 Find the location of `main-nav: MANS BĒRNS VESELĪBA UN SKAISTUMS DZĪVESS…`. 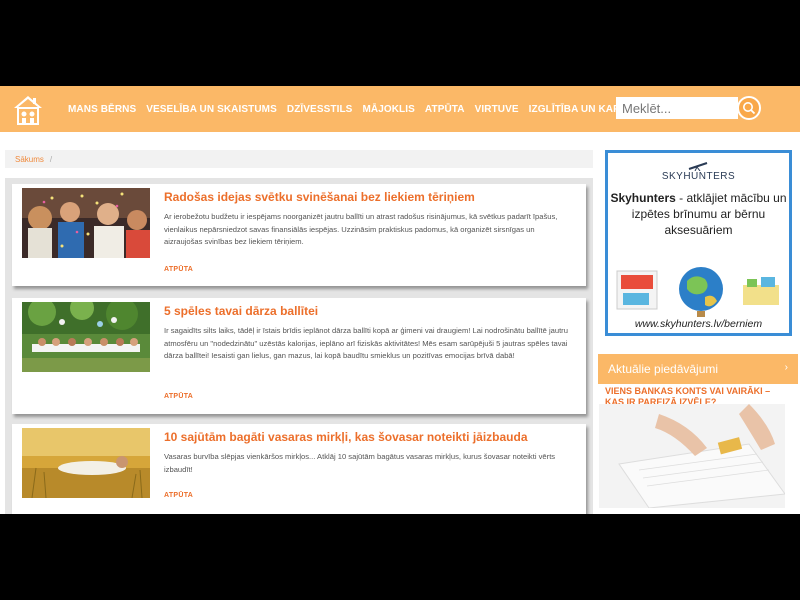

main-nav: MANS BĒRNS VESELĪBA UN SKAISTUMS DZĪVESS… is located at coordinates (358, 109).